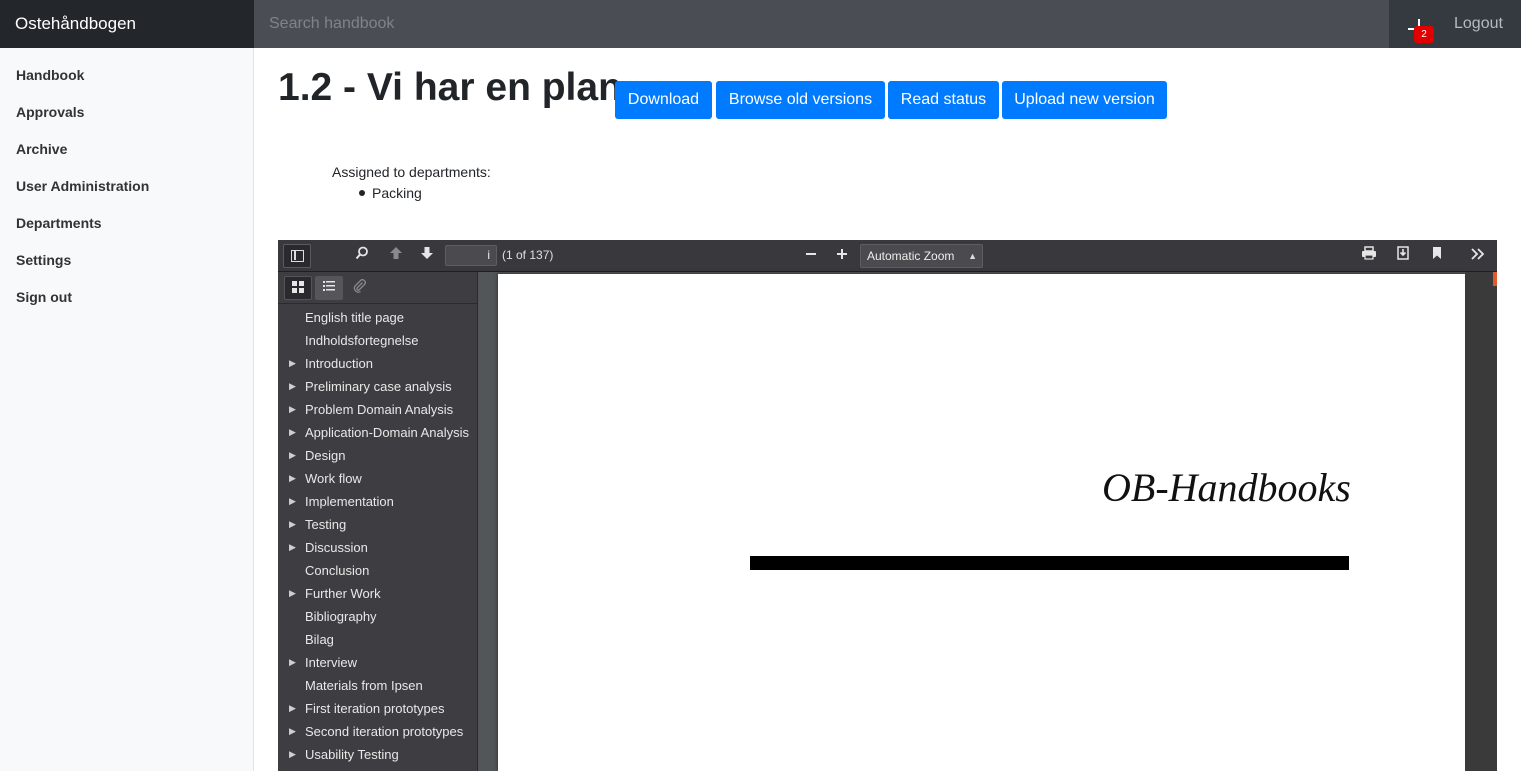 The height and width of the screenshot is (771, 1521). I want to click on list-icon, so click(329, 286).